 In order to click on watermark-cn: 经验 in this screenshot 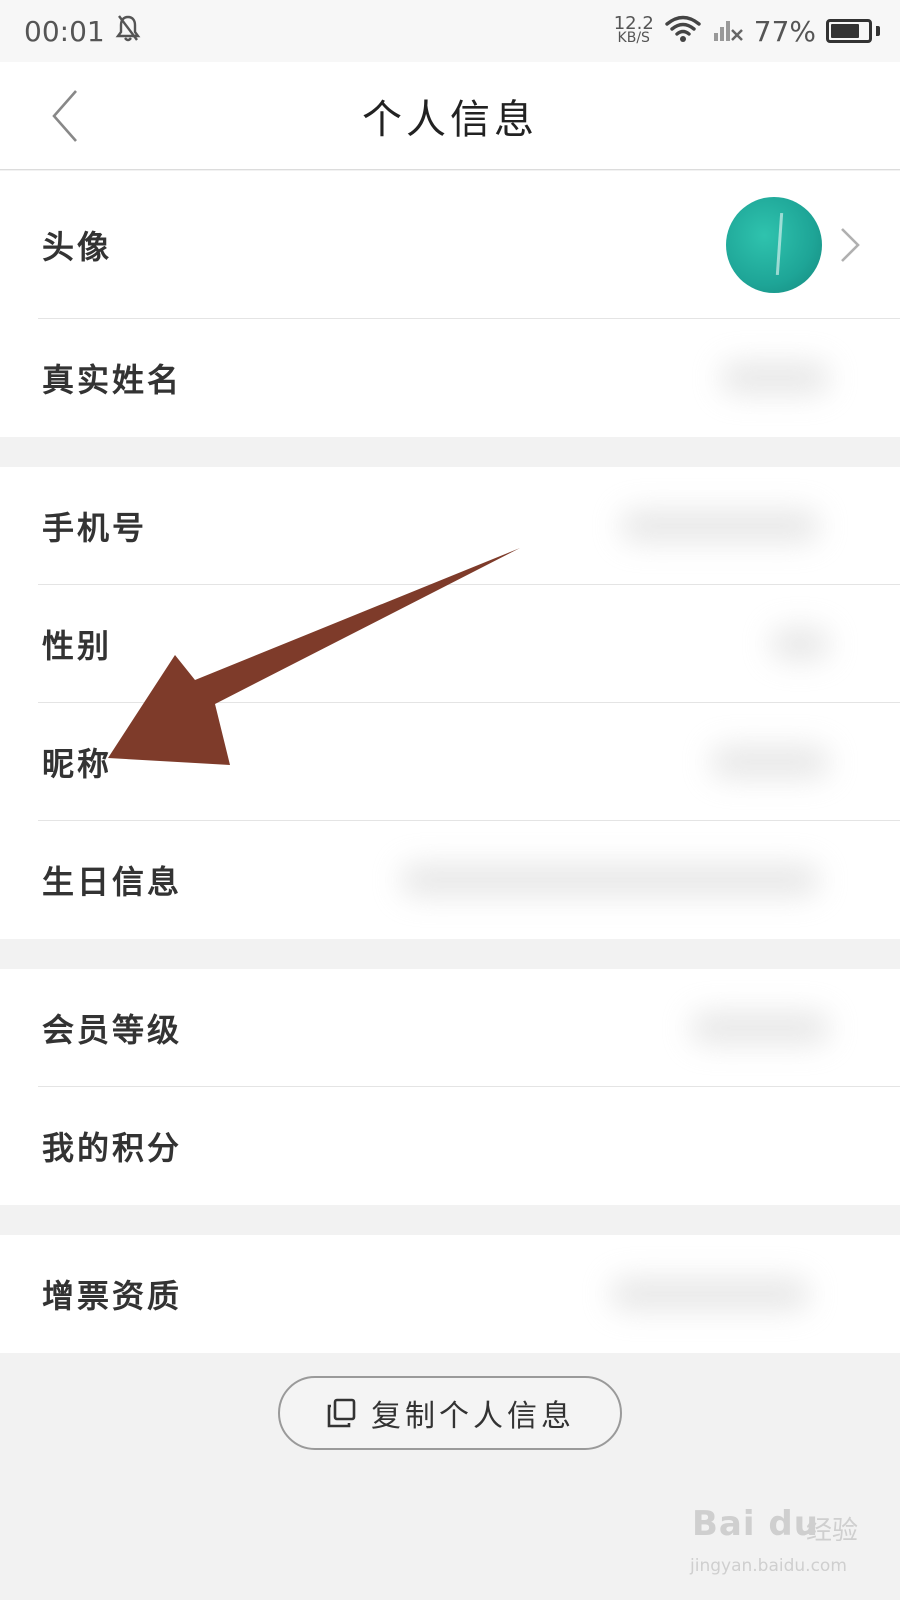, I will do `click(832, 1531)`.